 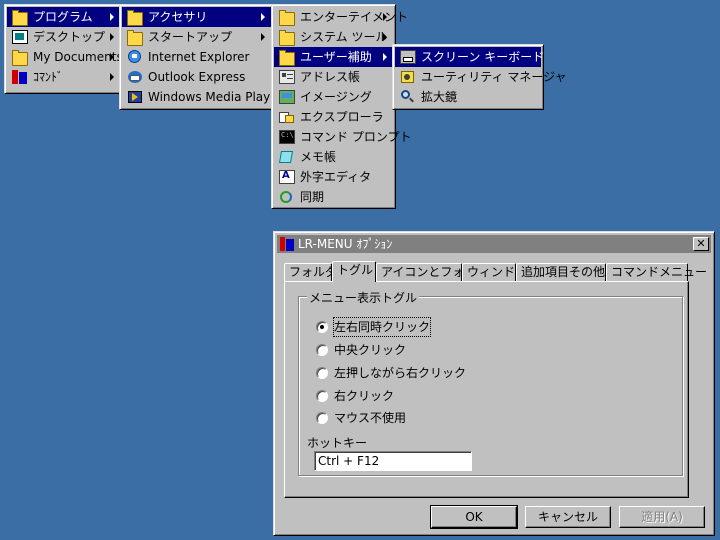 What do you see at coordinates (135, 97) in the screenshot?
I see `media-player-icon` at bounding box center [135, 97].